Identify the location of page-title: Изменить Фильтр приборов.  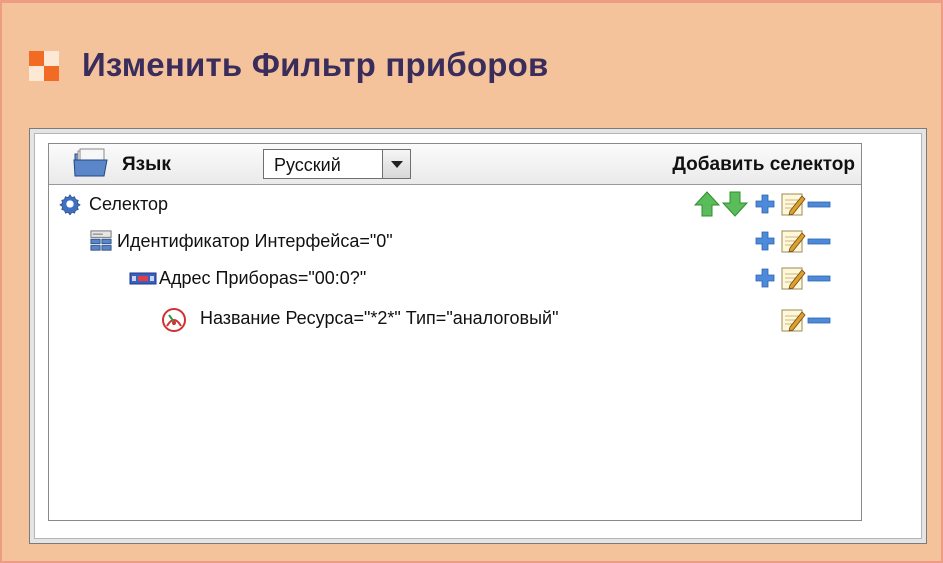
(315, 64).